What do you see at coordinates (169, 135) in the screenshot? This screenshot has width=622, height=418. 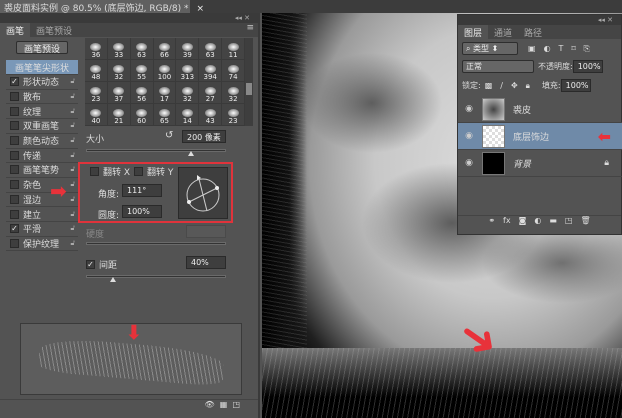 I see `reset-size-icon: ↺` at bounding box center [169, 135].